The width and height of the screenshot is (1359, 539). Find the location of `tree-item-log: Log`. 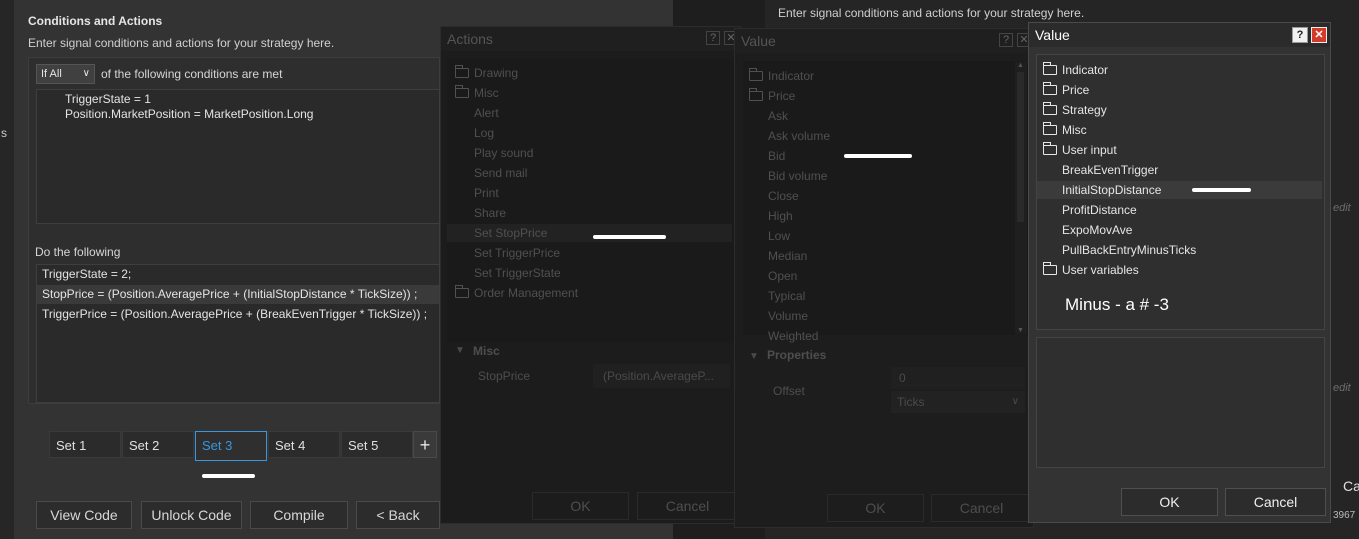

tree-item-log: Log is located at coordinates (589, 133).